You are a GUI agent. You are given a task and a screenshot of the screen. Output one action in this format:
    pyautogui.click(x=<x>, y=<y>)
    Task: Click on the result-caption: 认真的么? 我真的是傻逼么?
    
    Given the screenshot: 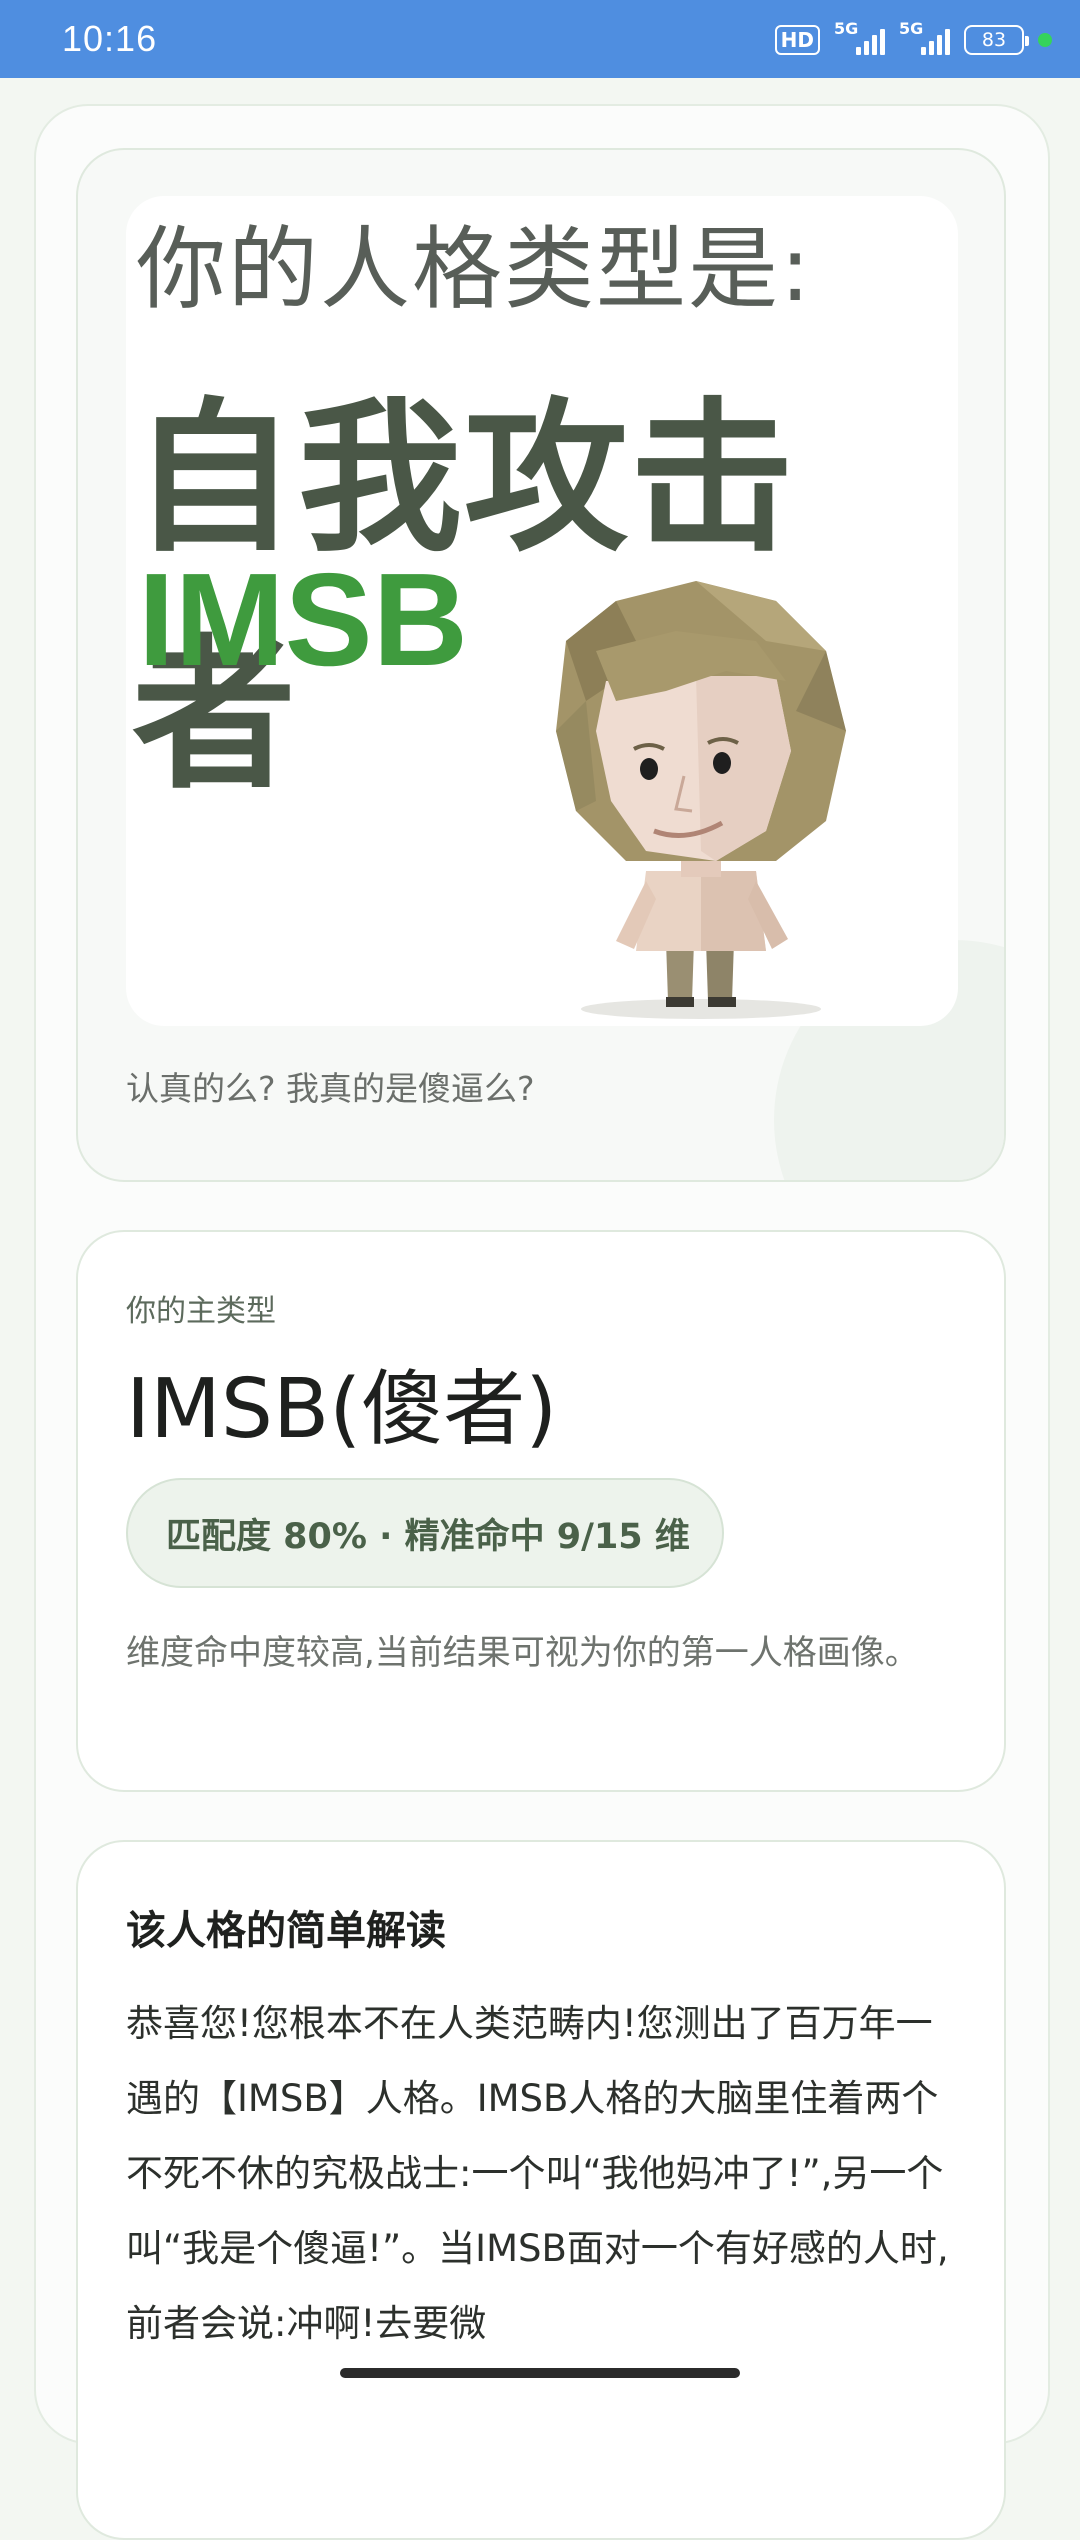 What is the action you would take?
    pyautogui.click(x=330, y=1088)
    